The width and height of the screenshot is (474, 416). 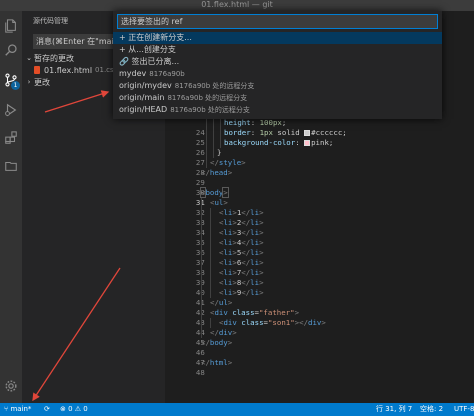 I want to click on search-icon, so click(x=11, y=50).